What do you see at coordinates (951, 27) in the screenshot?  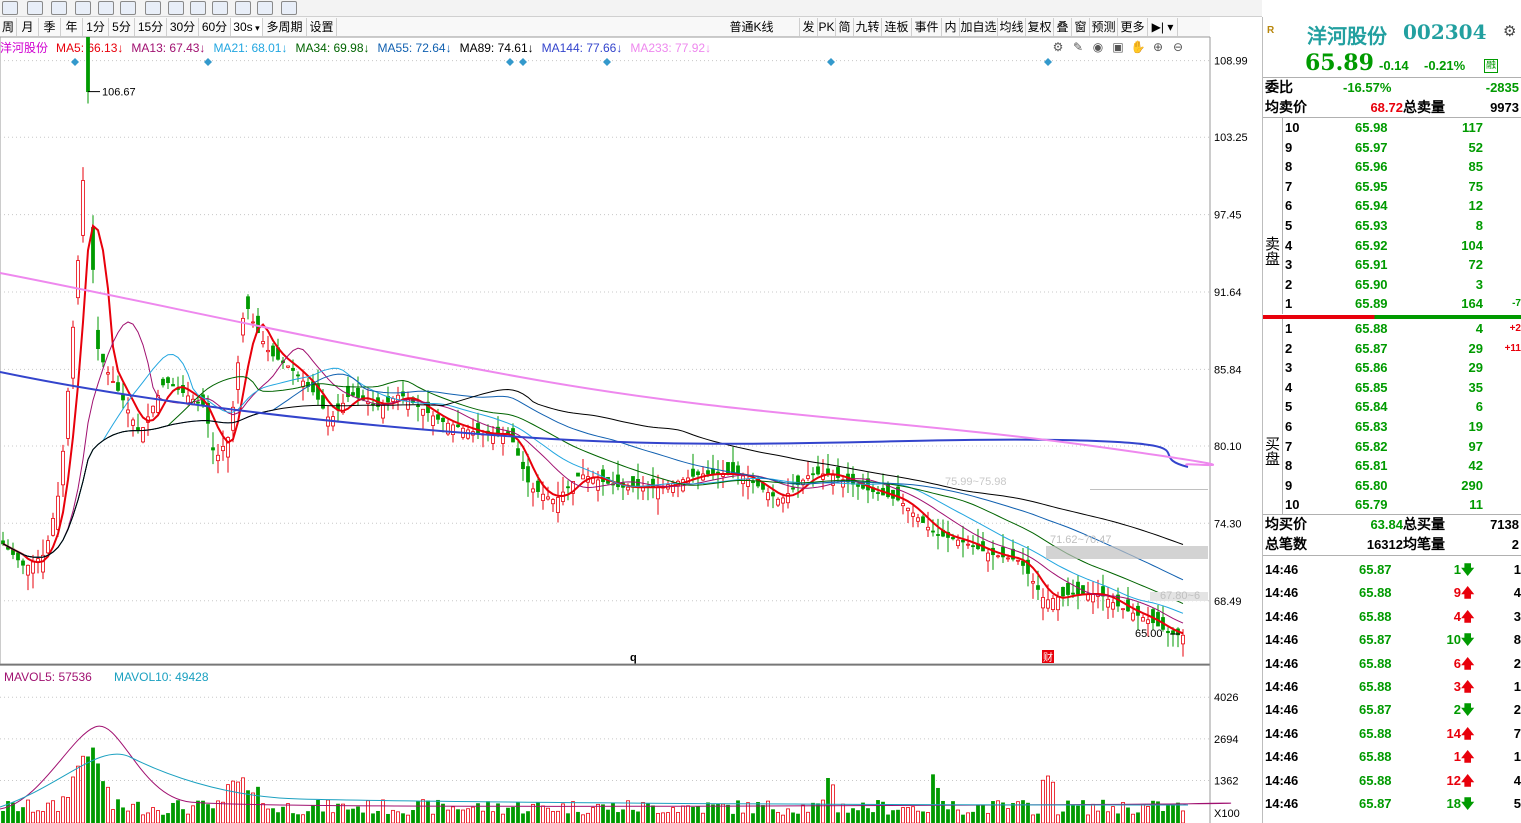 I see `toolbar-btn-7: 内` at bounding box center [951, 27].